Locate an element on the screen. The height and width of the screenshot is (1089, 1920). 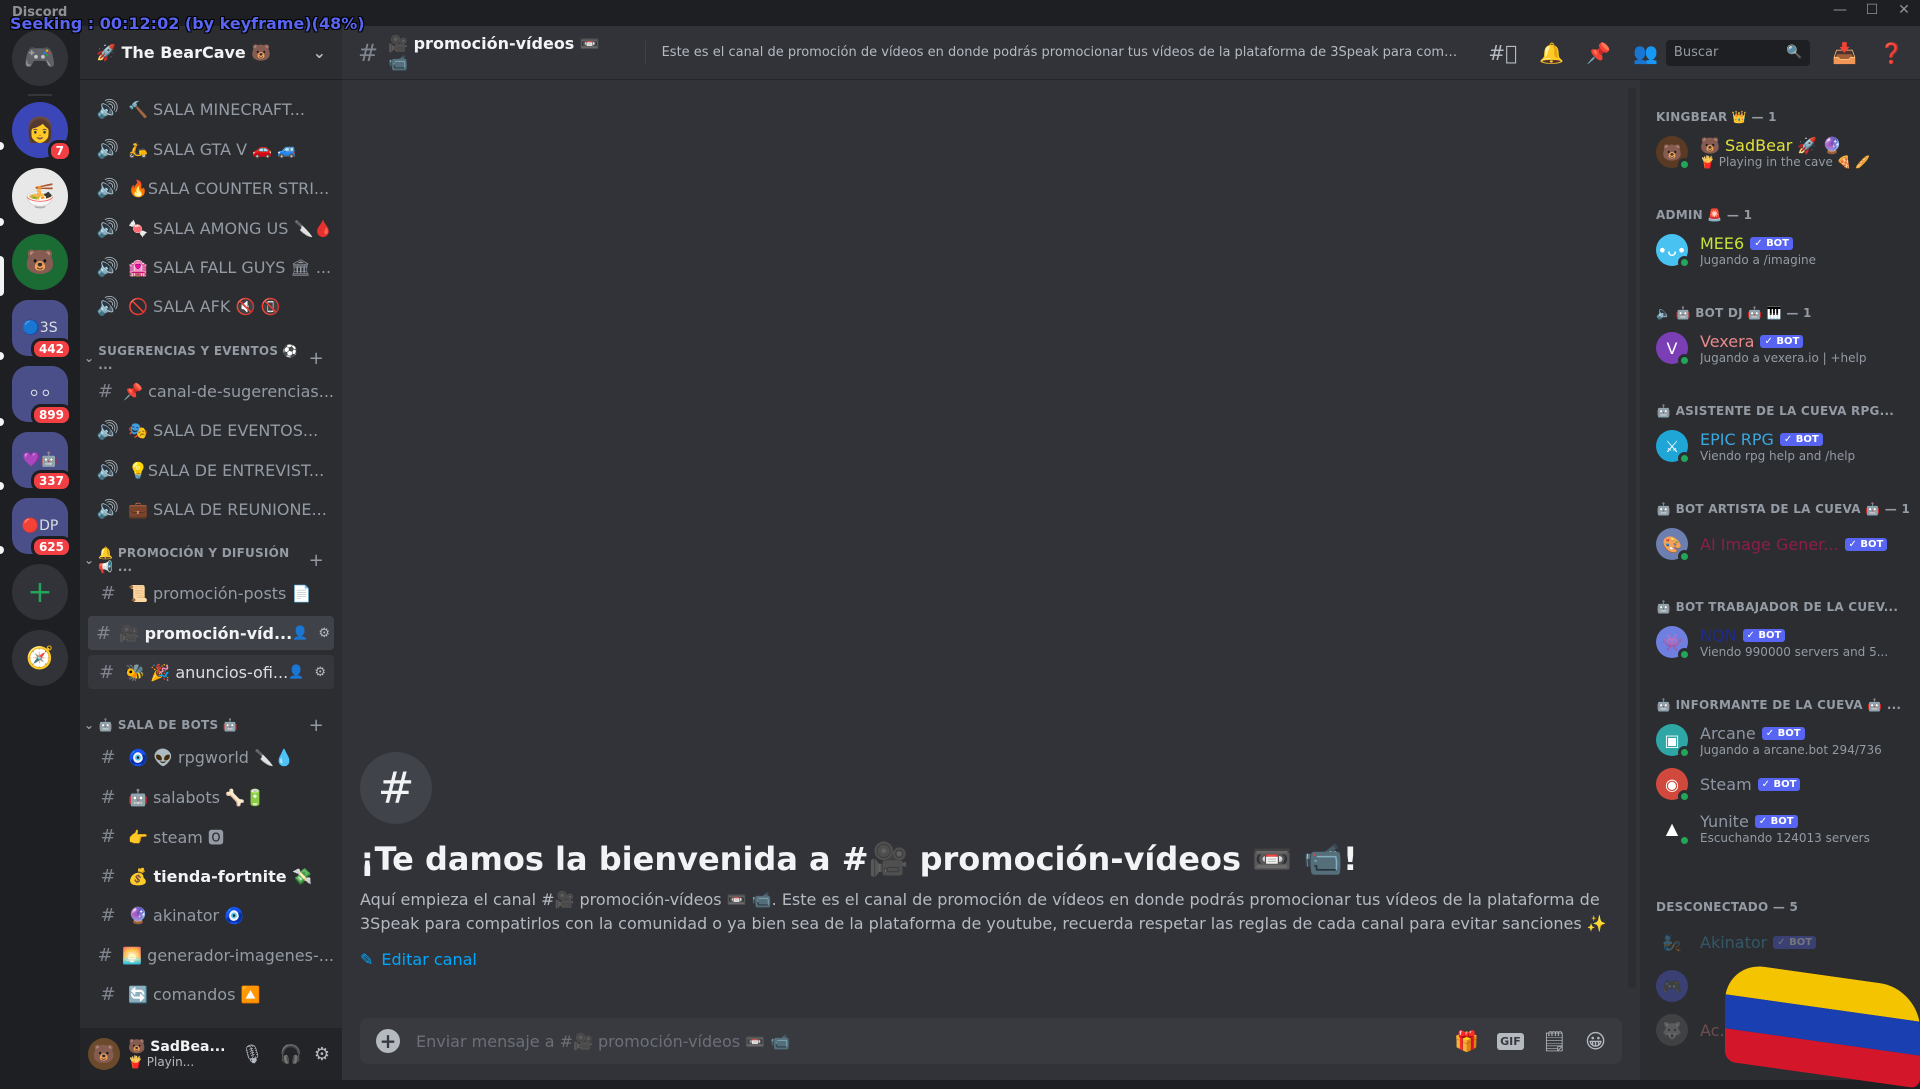
online-status-dot is located at coordinates (1684, 840).